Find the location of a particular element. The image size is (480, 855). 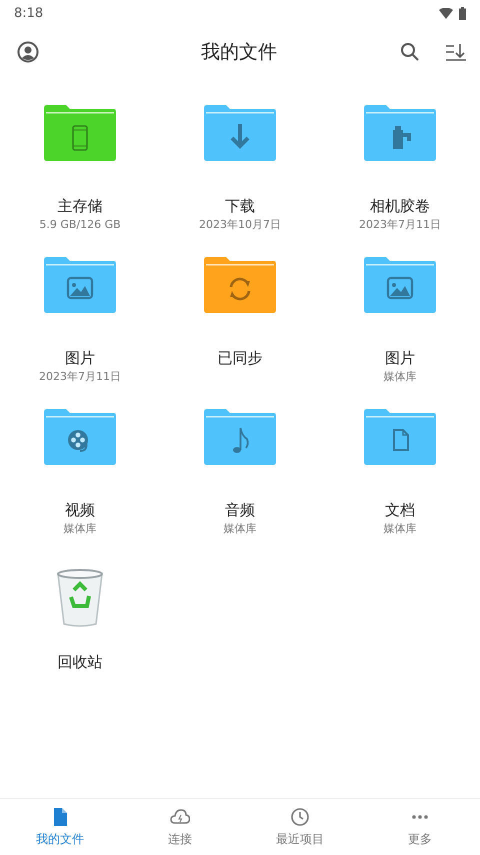

document-folder-icon is located at coordinates (400, 437).